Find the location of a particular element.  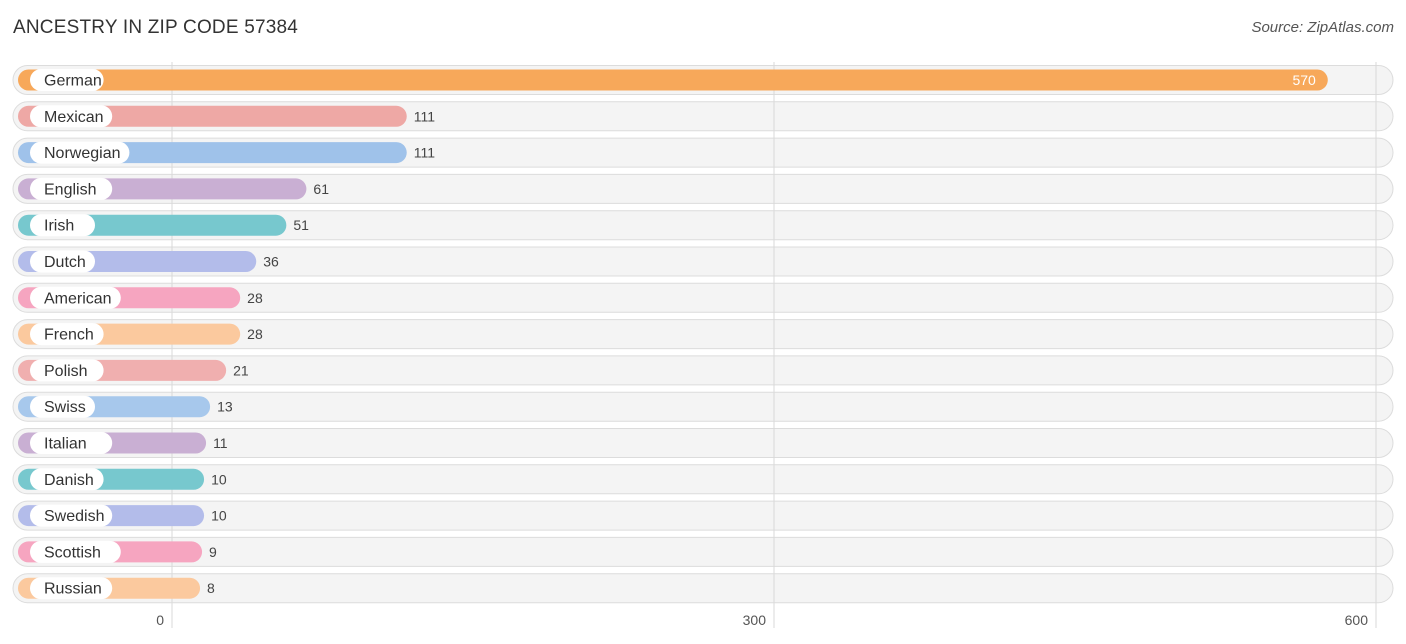

bar-group: Italian 11 is located at coordinates (123, 443).